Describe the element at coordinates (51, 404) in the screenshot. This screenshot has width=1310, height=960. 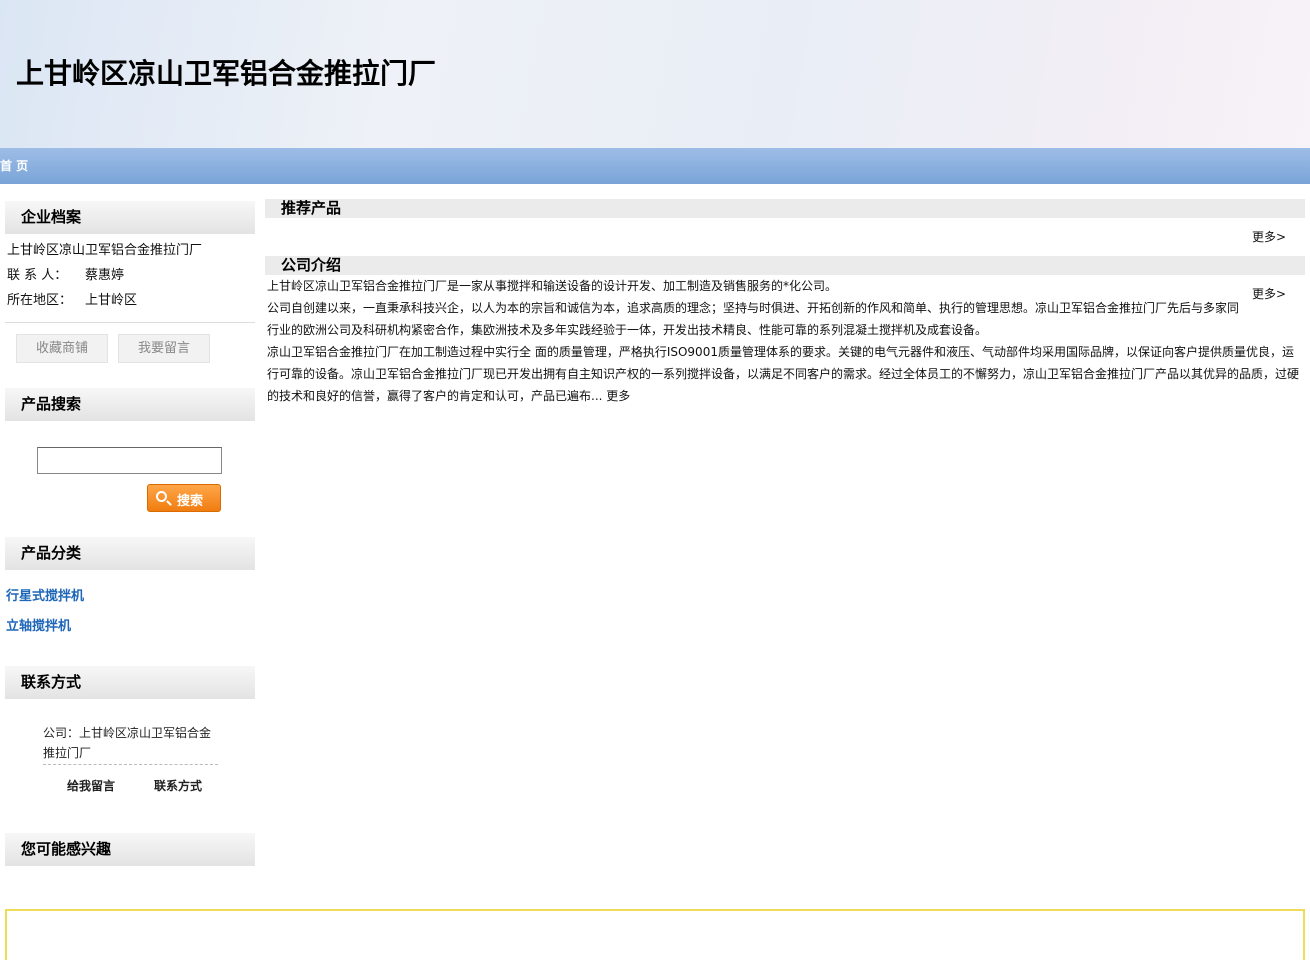
I see `search-title: 产品搜索` at that location.